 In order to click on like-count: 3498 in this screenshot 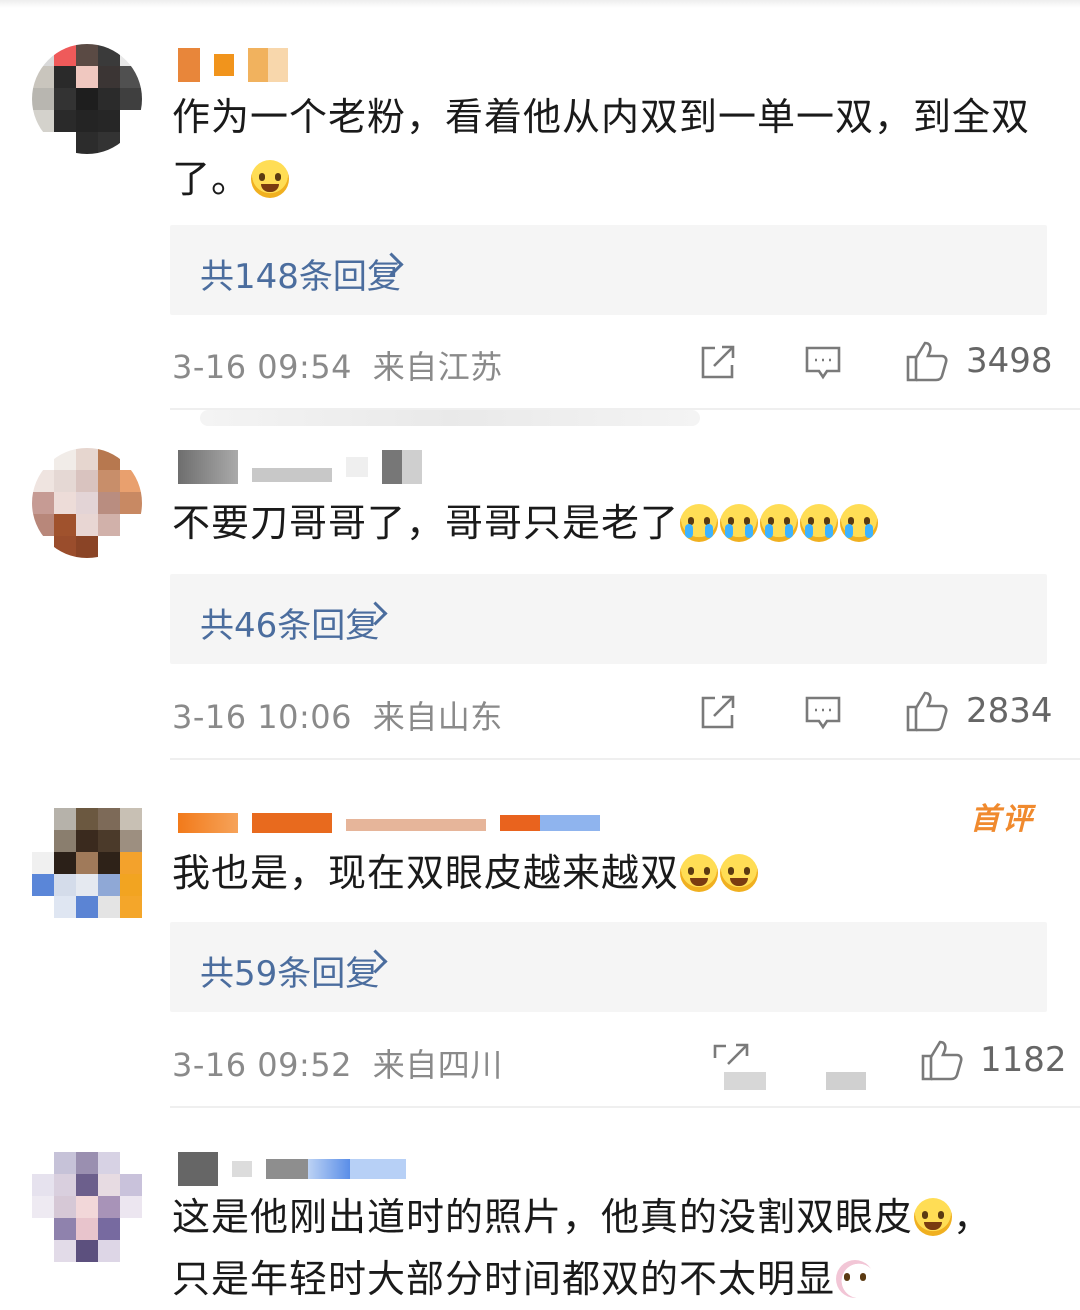, I will do `click(1009, 361)`.